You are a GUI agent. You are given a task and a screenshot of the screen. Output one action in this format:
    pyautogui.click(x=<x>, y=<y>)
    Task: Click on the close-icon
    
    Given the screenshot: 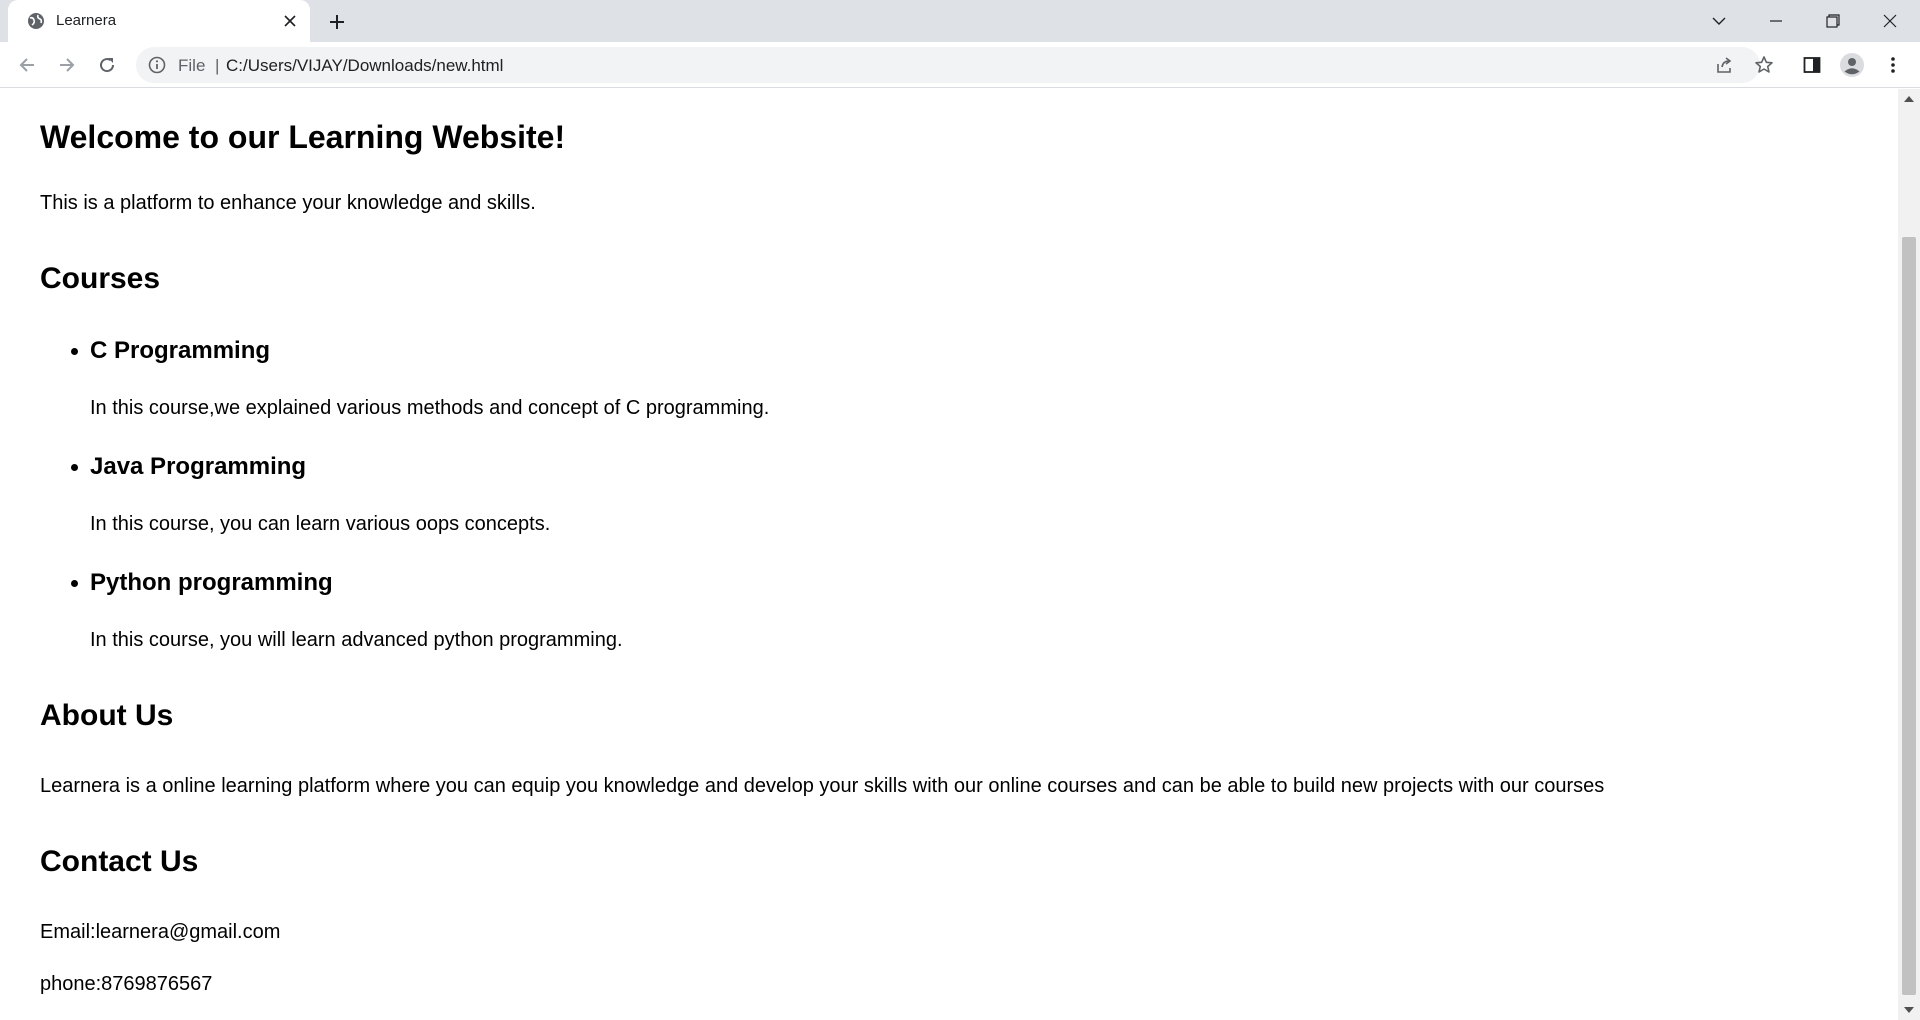 What is the action you would take?
    pyautogui.click(x=290, y=21)
    